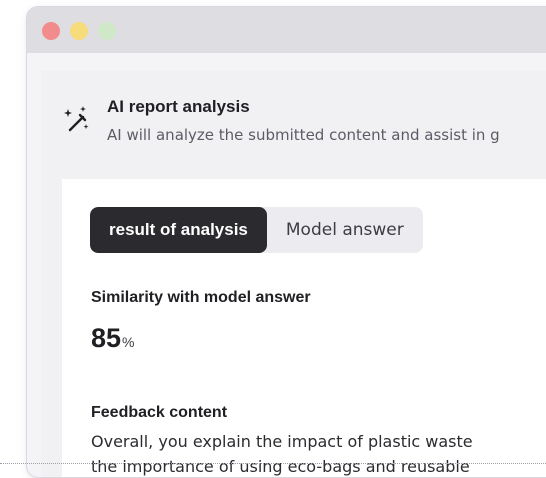 Image resolution: width=546 pixels, height=478 pixels. Describe the element at coordinates (345, 230) in the screenshot. I see `tab-model-answer: Model answer` at that location.